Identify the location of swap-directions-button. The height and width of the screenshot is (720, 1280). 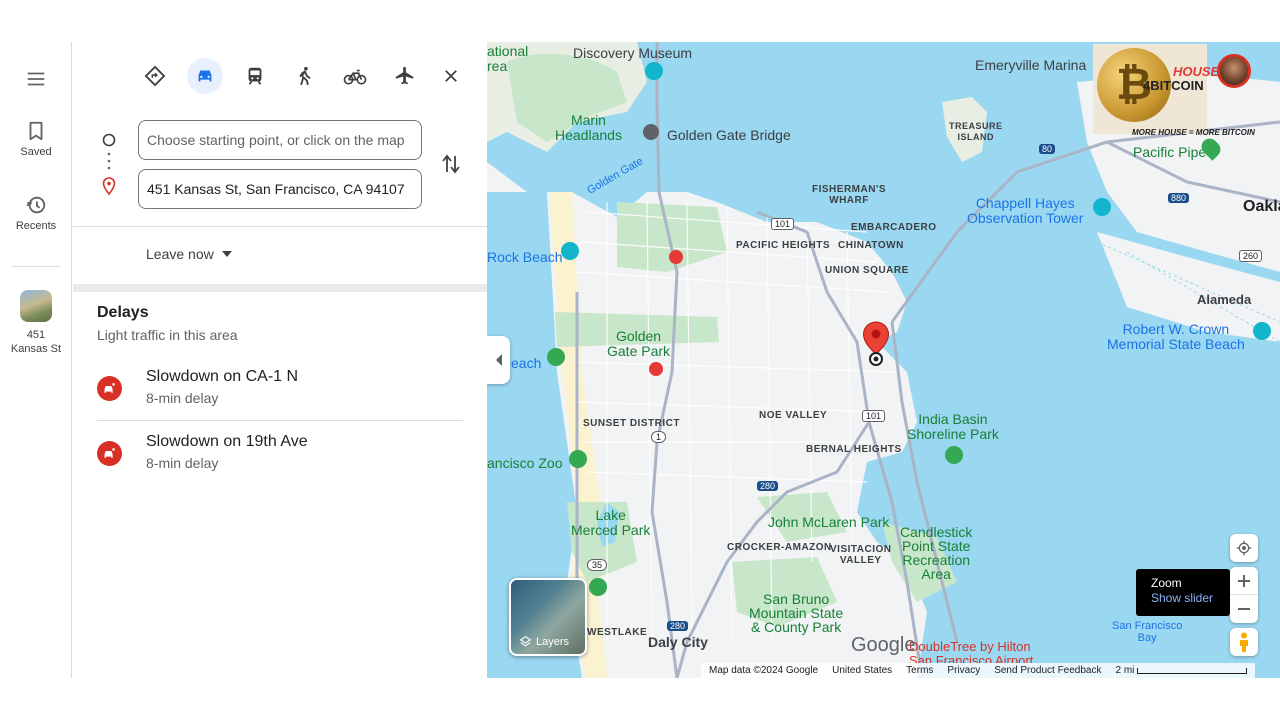
(451, 164).